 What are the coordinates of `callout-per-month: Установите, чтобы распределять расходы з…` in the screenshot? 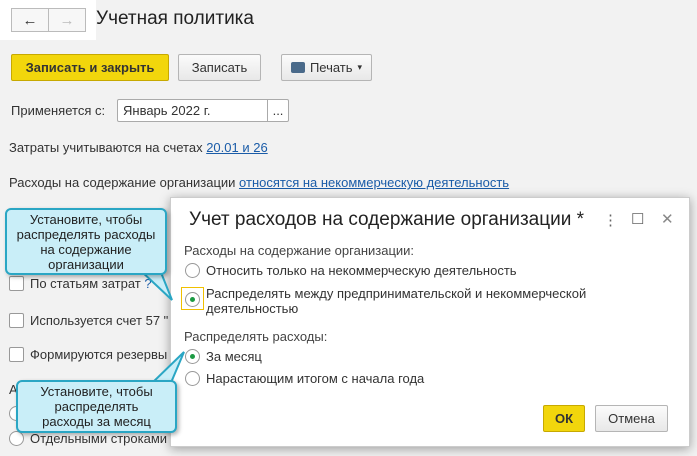 It's located at (96, 406).